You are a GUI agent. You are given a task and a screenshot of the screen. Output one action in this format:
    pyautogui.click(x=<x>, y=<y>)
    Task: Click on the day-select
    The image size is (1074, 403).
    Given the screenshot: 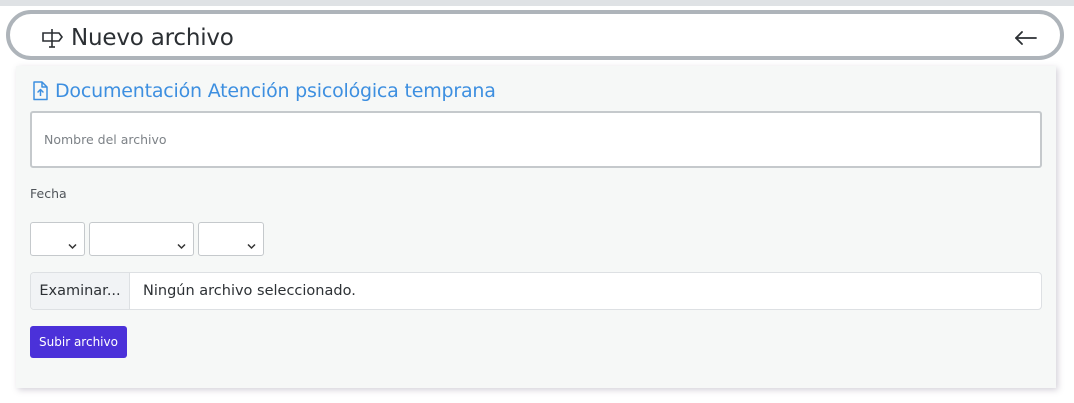 What is the action you would take?
    pyautogui.click(x=57, y=239)
    